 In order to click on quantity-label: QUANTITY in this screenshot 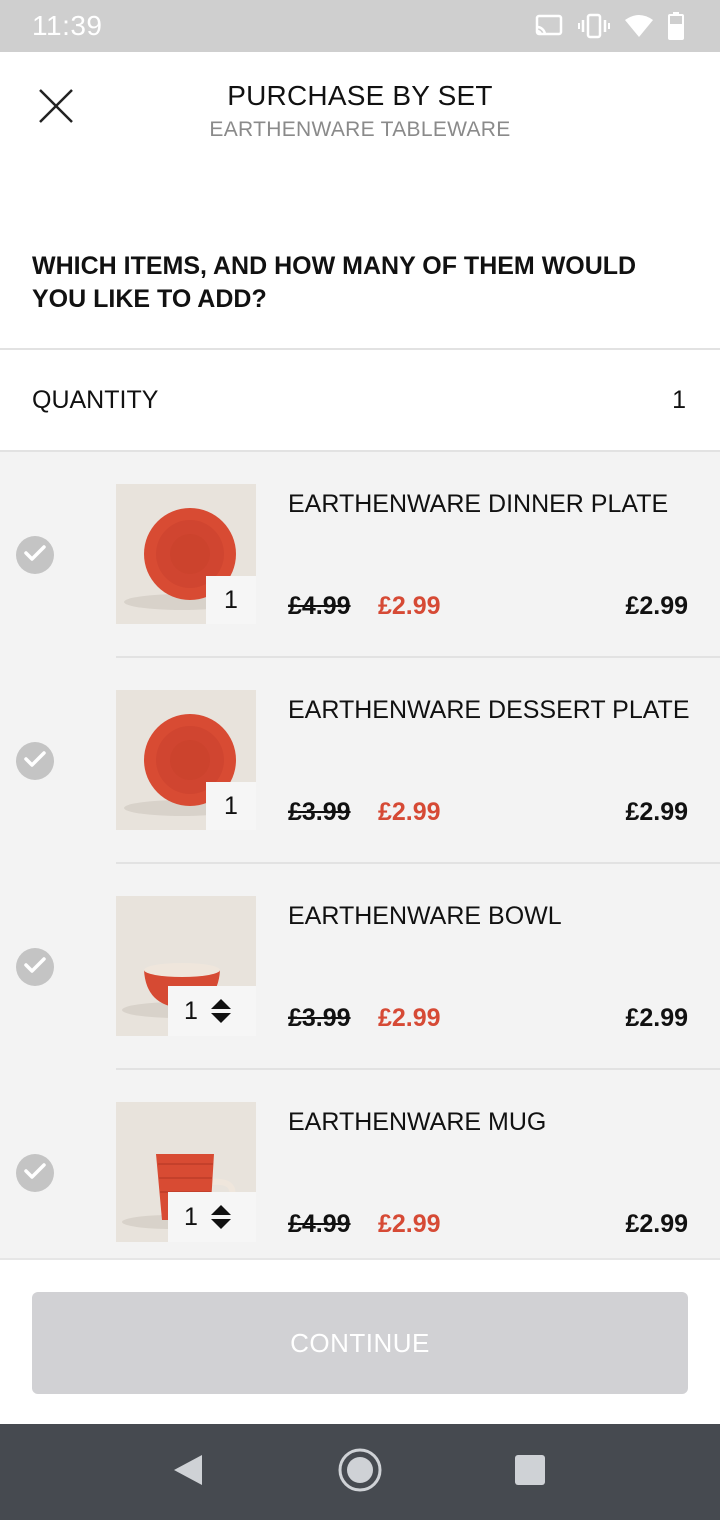, I will do `click(95, 400)`.